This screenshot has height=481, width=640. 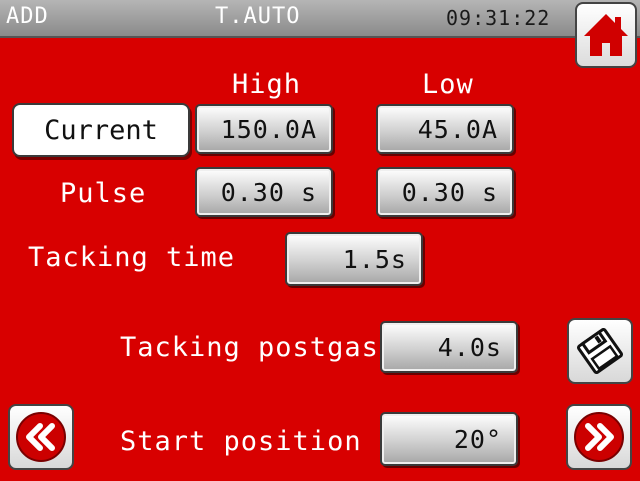 I want to click on start-position-field: 20°, so click(x=449, y=439).